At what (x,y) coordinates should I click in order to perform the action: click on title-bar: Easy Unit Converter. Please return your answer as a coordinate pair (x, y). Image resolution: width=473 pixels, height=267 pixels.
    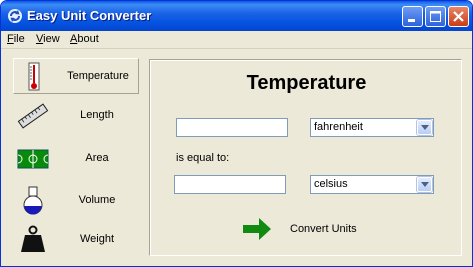
    Looking at the image, I should click on (236, 16).